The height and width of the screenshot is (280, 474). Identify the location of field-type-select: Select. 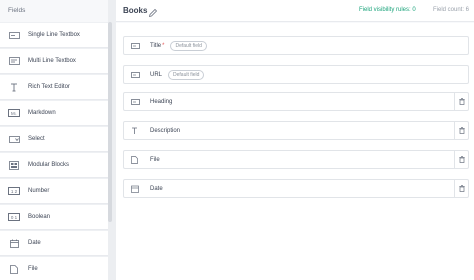
(54, 139).